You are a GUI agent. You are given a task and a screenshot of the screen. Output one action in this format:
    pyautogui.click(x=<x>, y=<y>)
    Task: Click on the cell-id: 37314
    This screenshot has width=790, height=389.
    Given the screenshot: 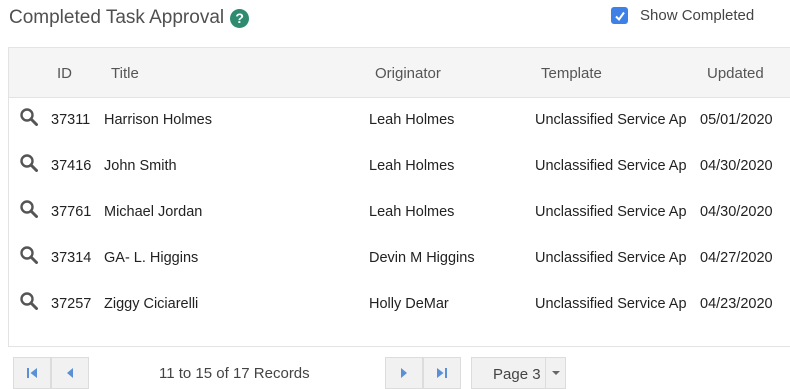 What is the action you would take?
    pyautogui.click(x=71, y=258)
    